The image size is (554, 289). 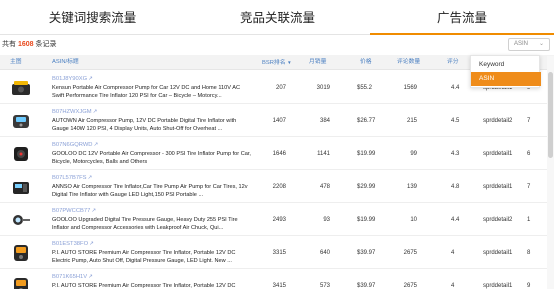 What do you see at coordinates (529, 44) in the screenshot?
I see `filter-select: ASIN ⌄` at bounding box center [529, 44].